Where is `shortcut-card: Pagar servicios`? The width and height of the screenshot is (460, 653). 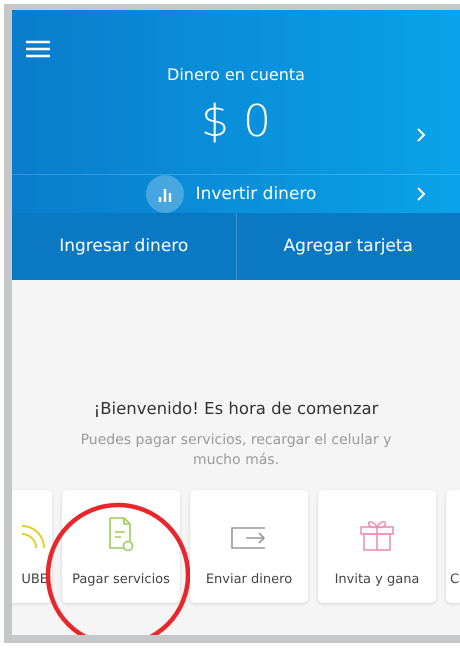 shortcut-card: Pagar servicios is located at coordinates (121, 546).